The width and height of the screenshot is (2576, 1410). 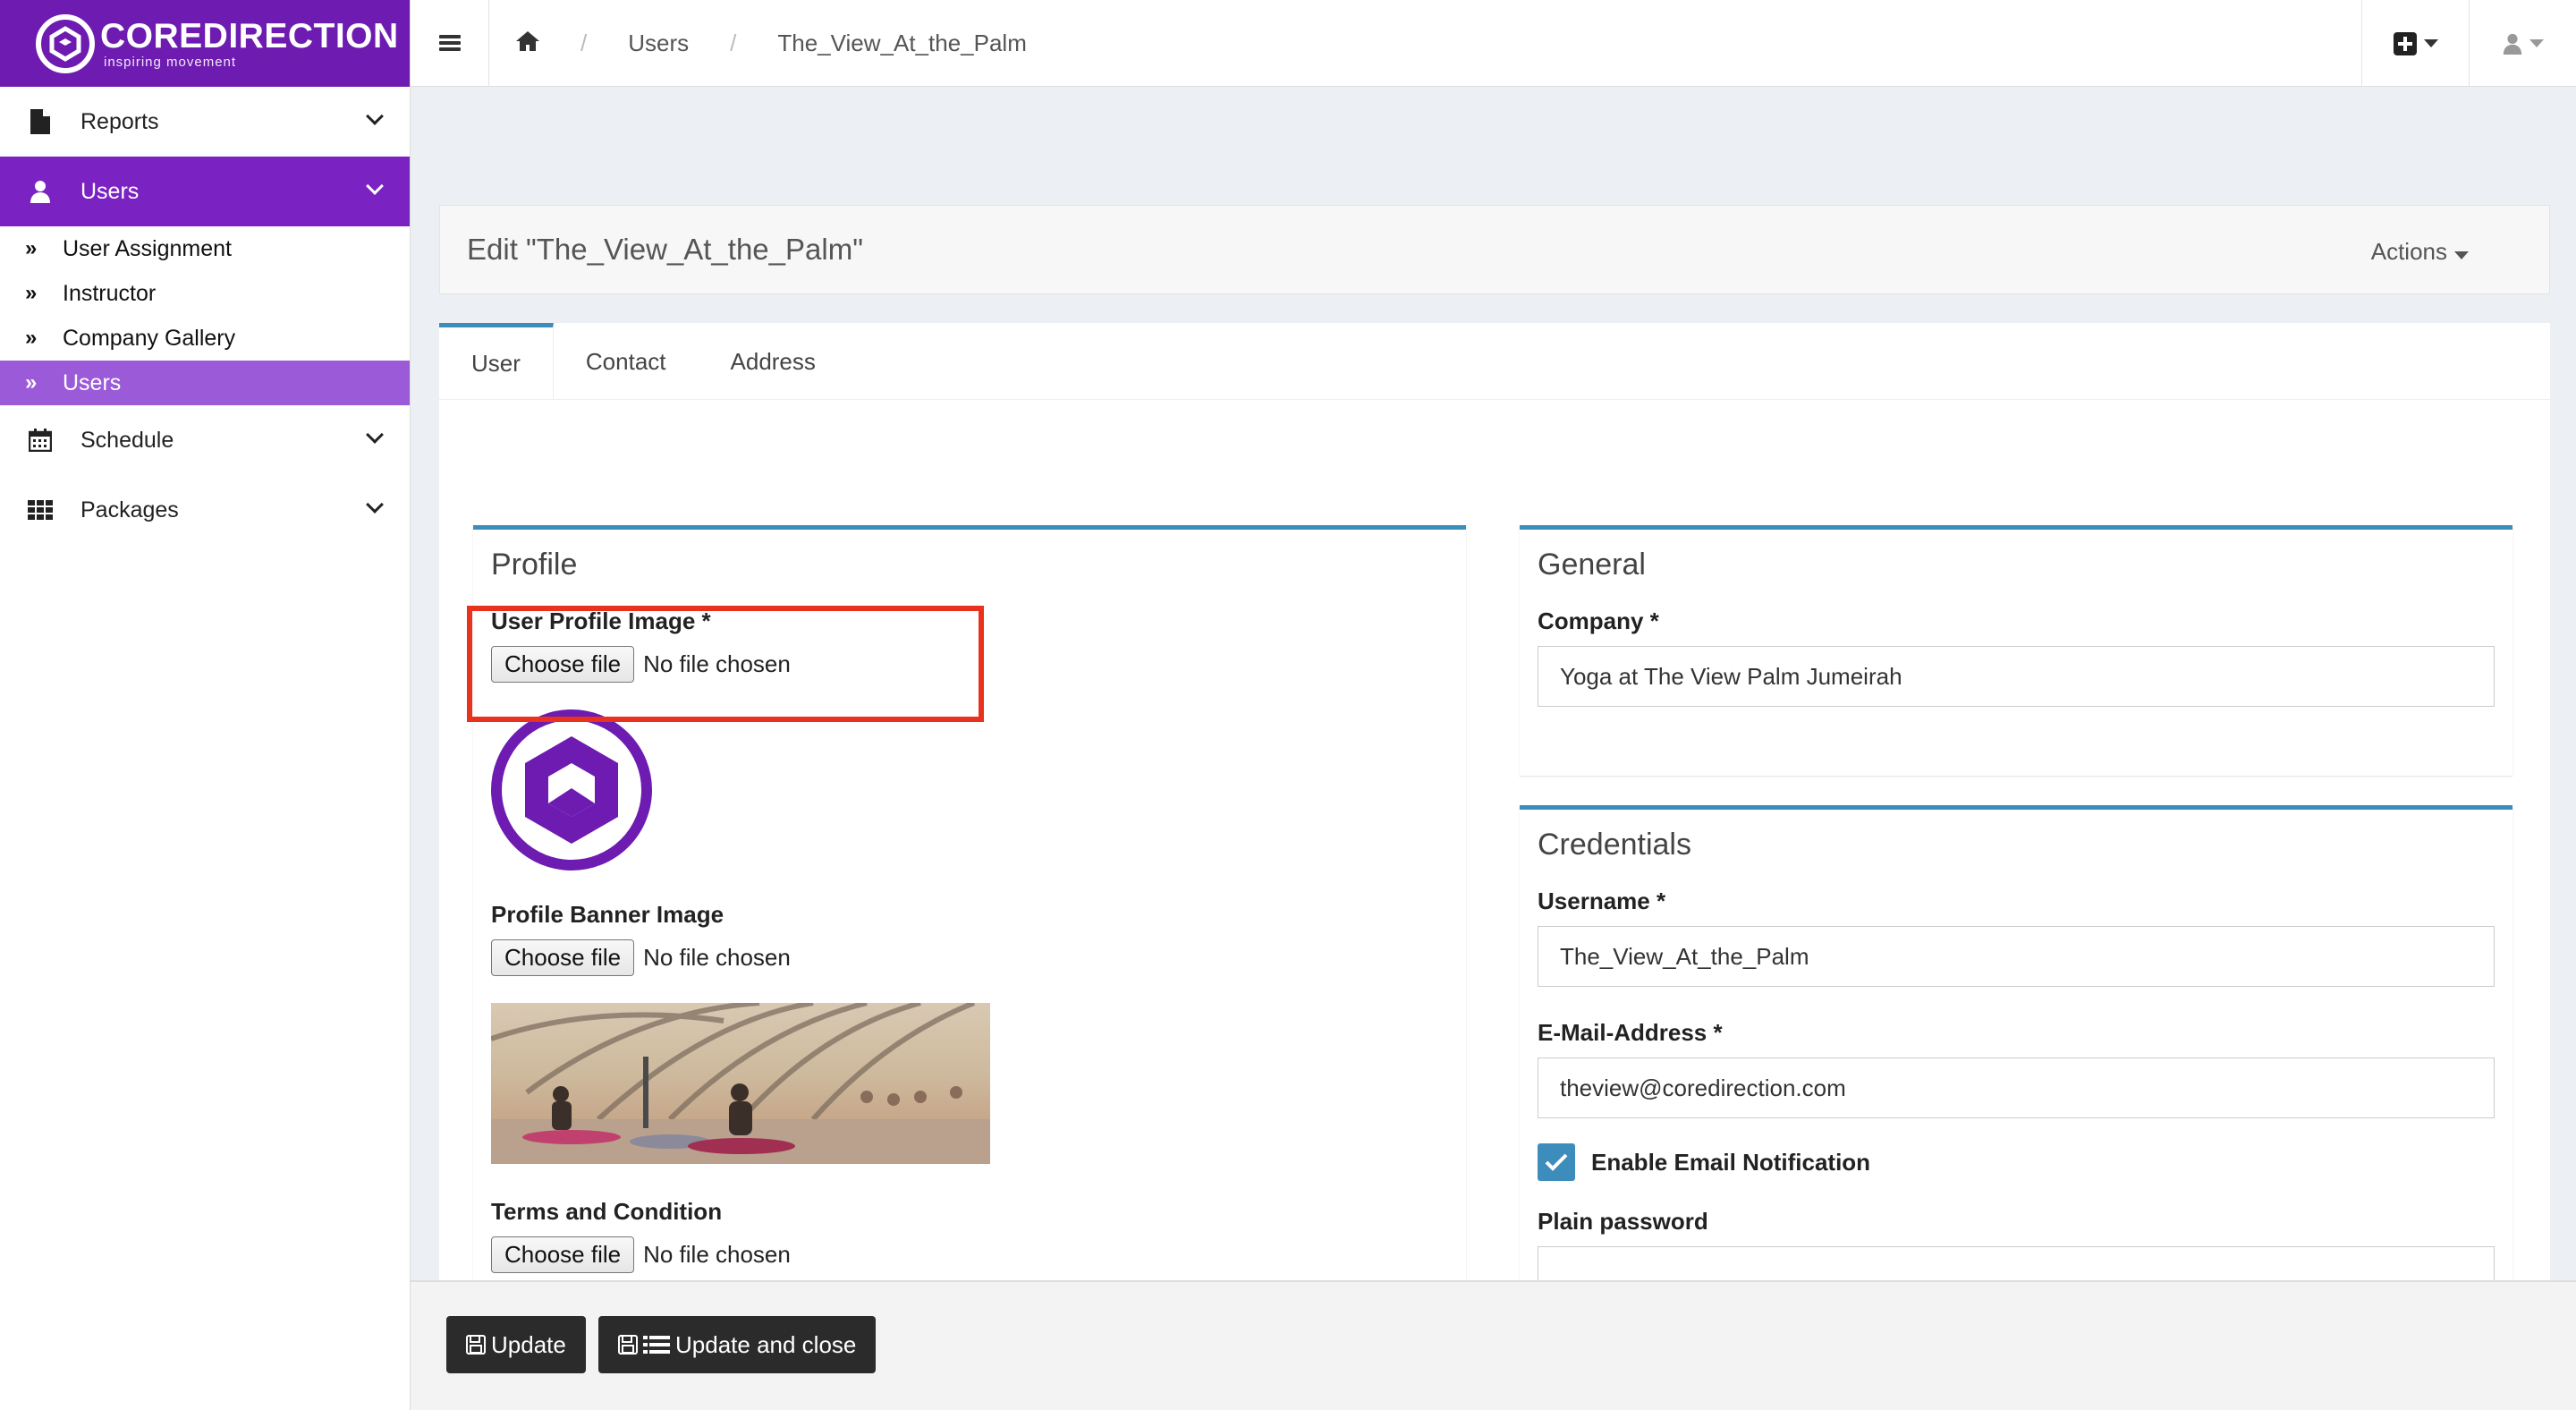 I want to click on breadcrumb: / Users / The_View_At_the_Palm, so click(x=758, y=43).